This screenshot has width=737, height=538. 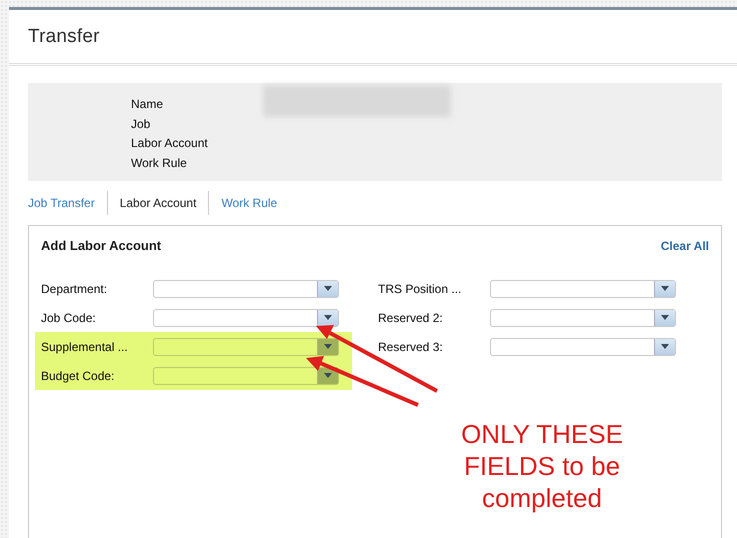 I want to click on field-label: Name, so click(x=147, y=104).